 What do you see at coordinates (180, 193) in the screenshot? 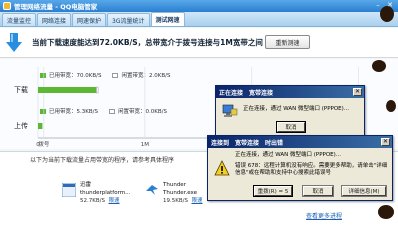
I see `process-subtitle: Thunder.exe` at bounding box center [180, 193].